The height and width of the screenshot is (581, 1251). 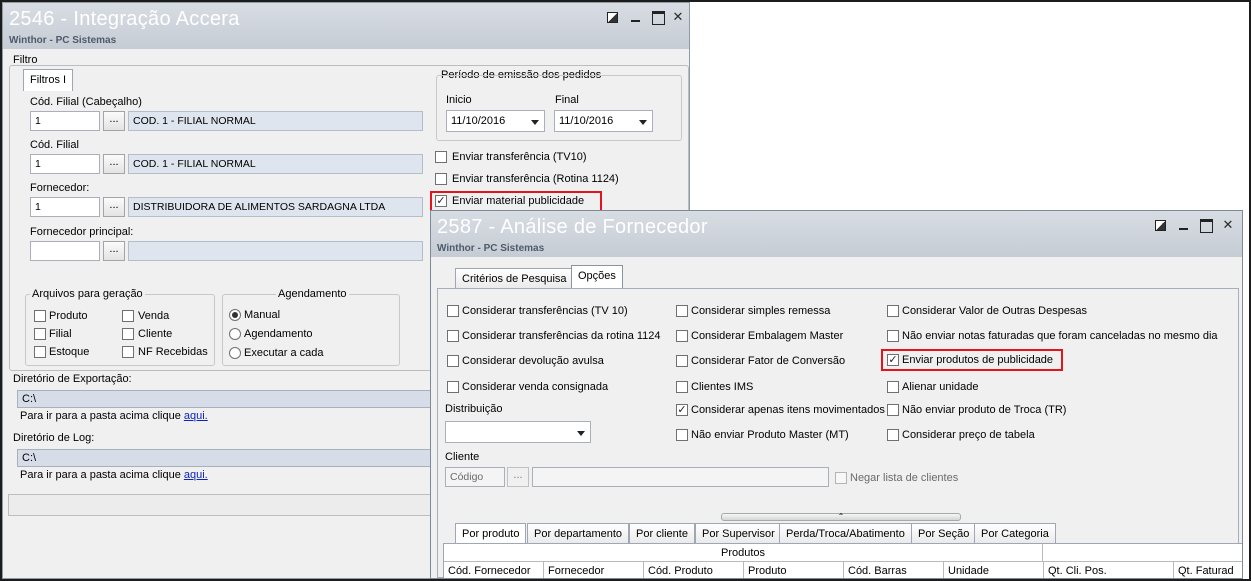 What do you see at coordinates (893, 410) in the screenshot?
I see `produto-troca-checkbox` at bounding box center [893, 410].